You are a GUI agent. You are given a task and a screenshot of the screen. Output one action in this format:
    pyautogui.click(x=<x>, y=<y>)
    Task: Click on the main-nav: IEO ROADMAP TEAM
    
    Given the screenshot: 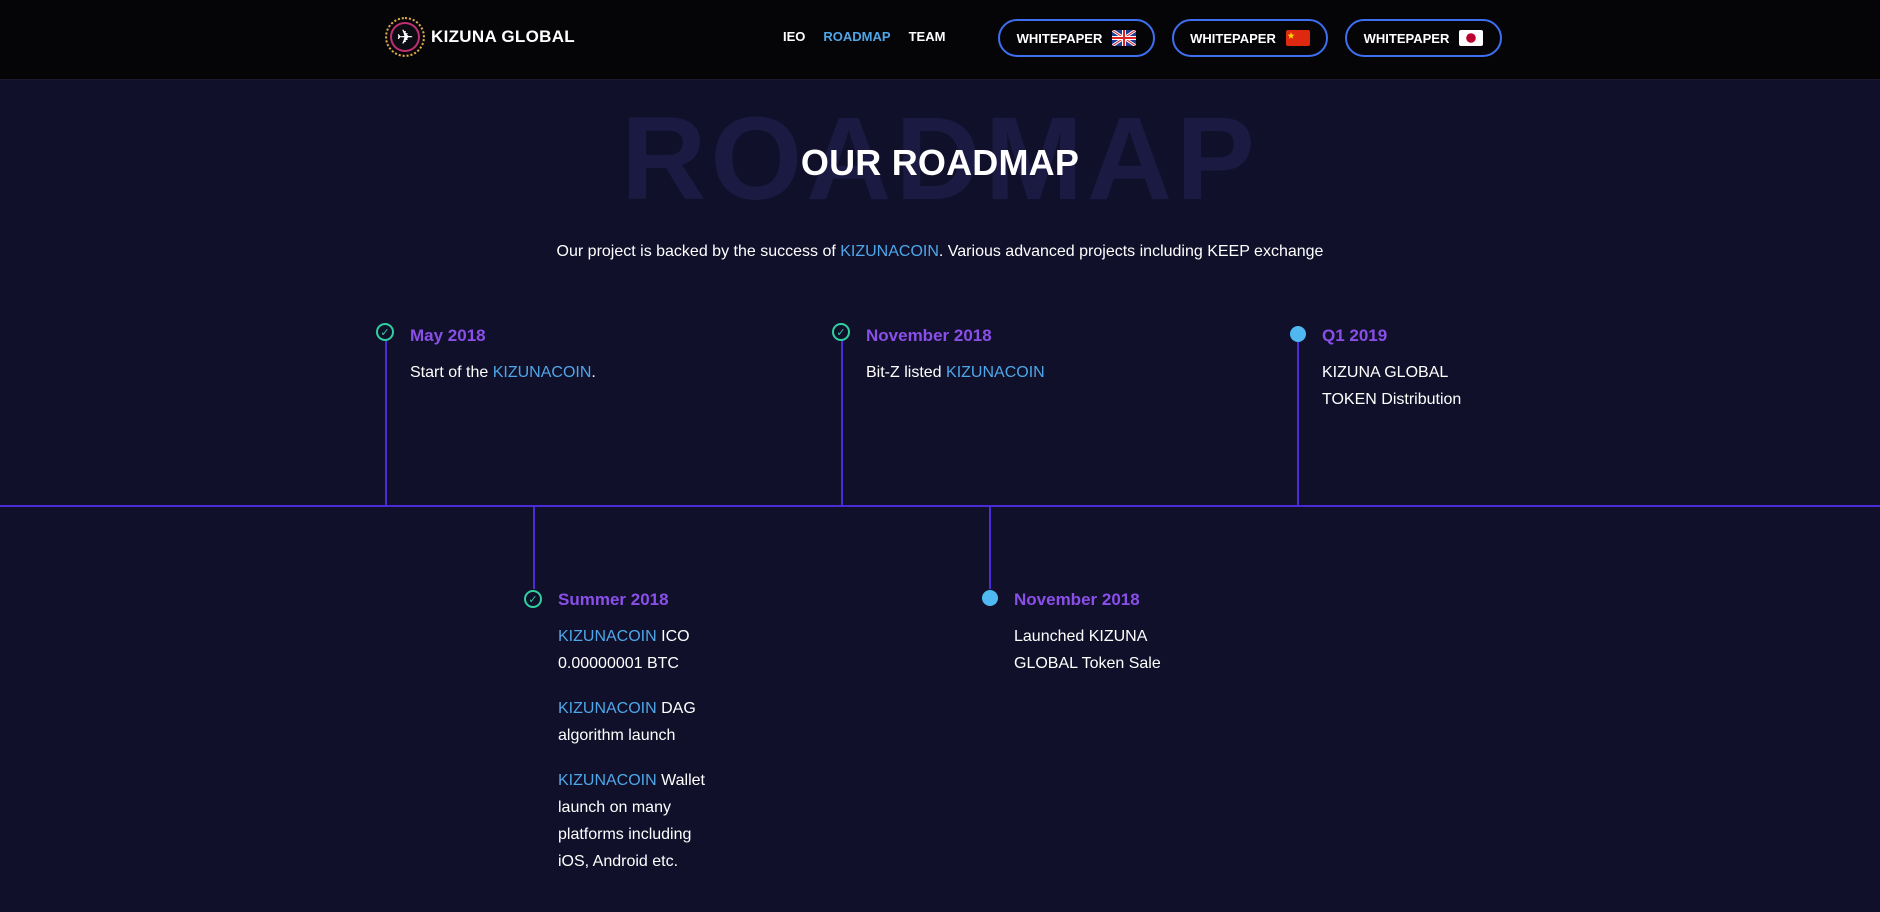 What is the action you would take?
    pyautogui.click(x=864, y=36)
    